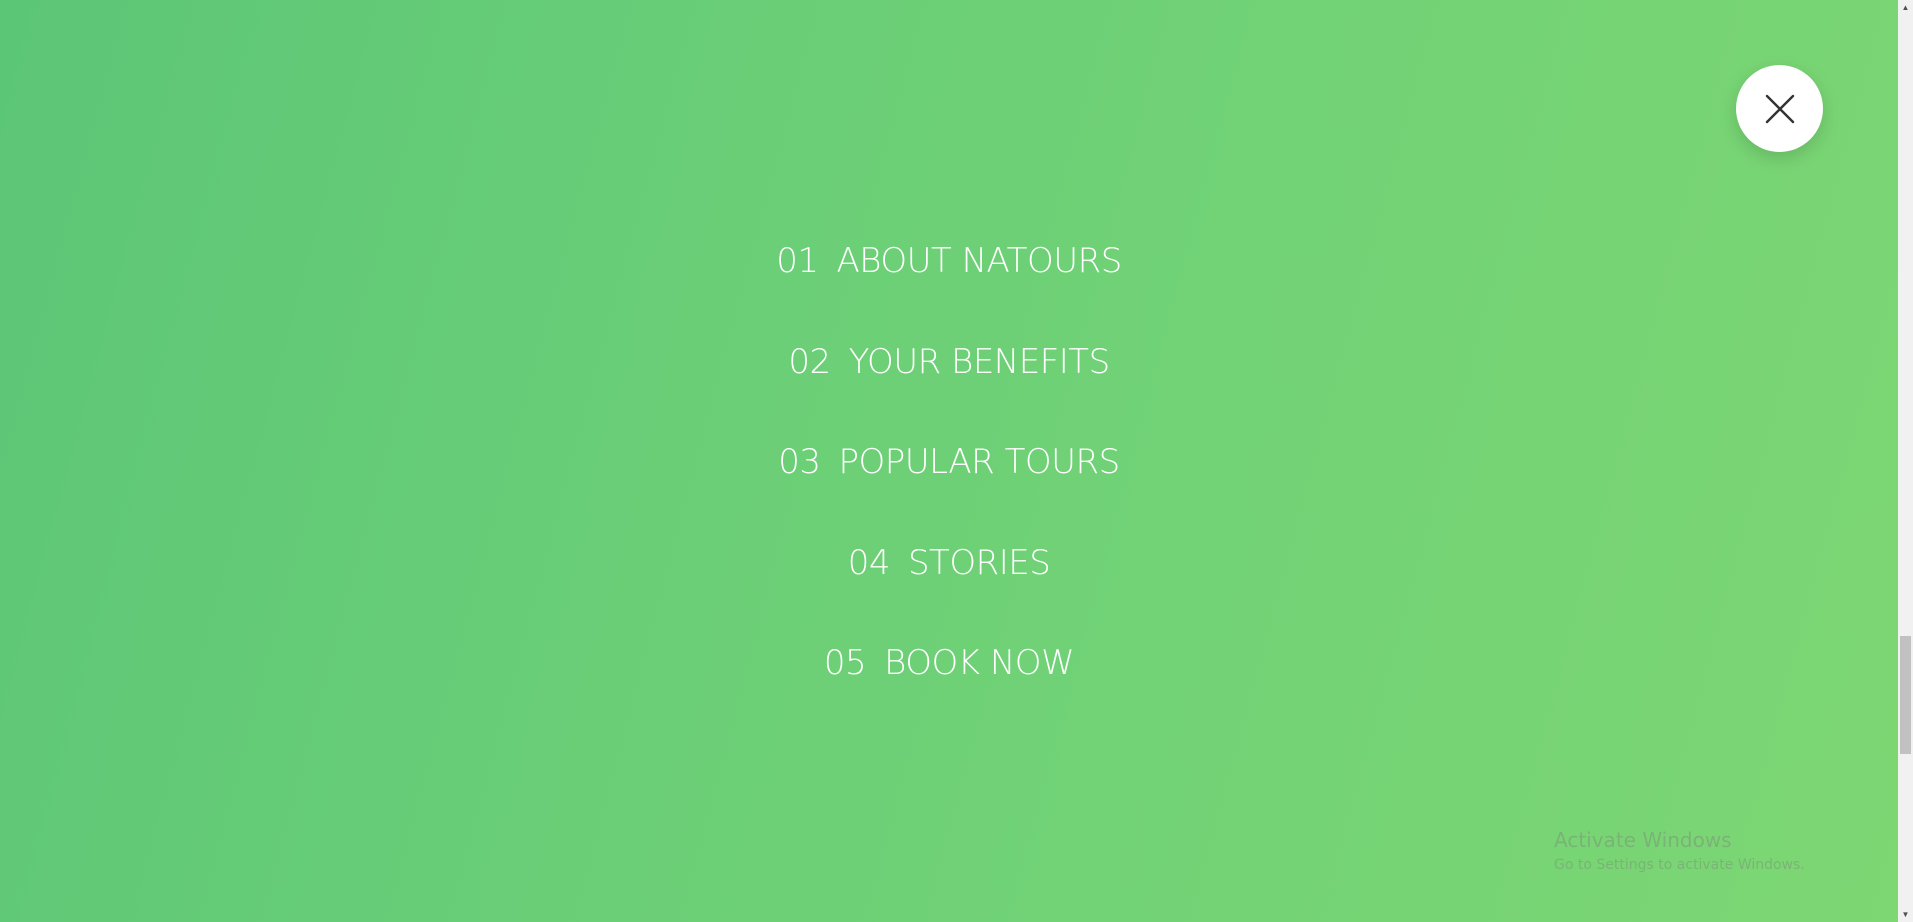 This screenshot has height=922, width=1913. What do you see at coordinates (797, 261) in the screenshot?
I see `nav-item-number: 01` at bounding box center [797, 261].